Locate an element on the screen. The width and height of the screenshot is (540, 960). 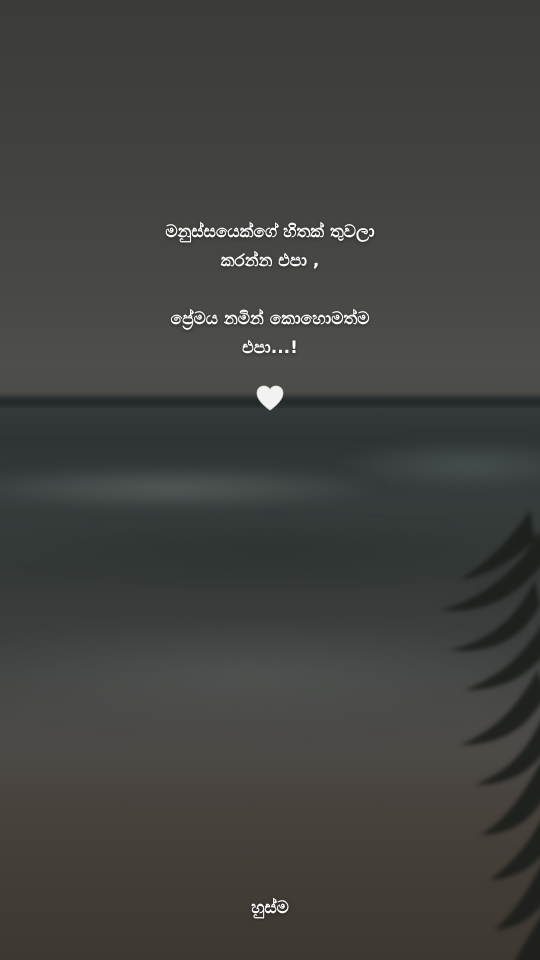
white-heart-icon is located at coordinates (270, 398).